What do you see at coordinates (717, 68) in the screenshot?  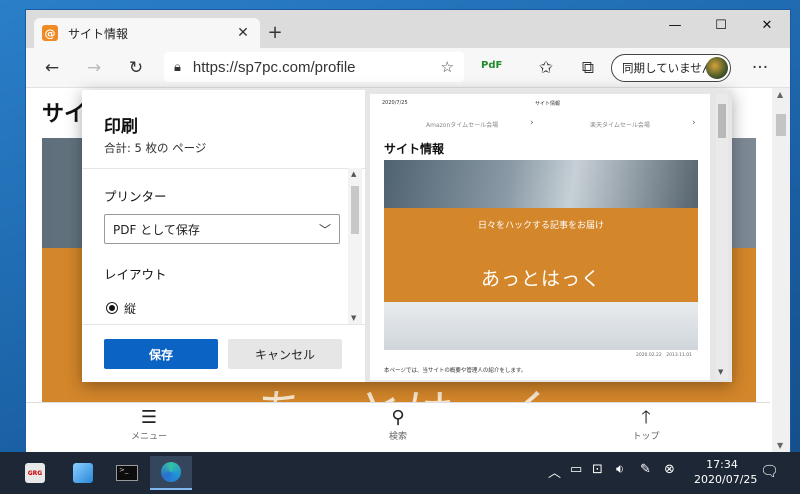 I see `avatar` at bounding box center [717, 68].